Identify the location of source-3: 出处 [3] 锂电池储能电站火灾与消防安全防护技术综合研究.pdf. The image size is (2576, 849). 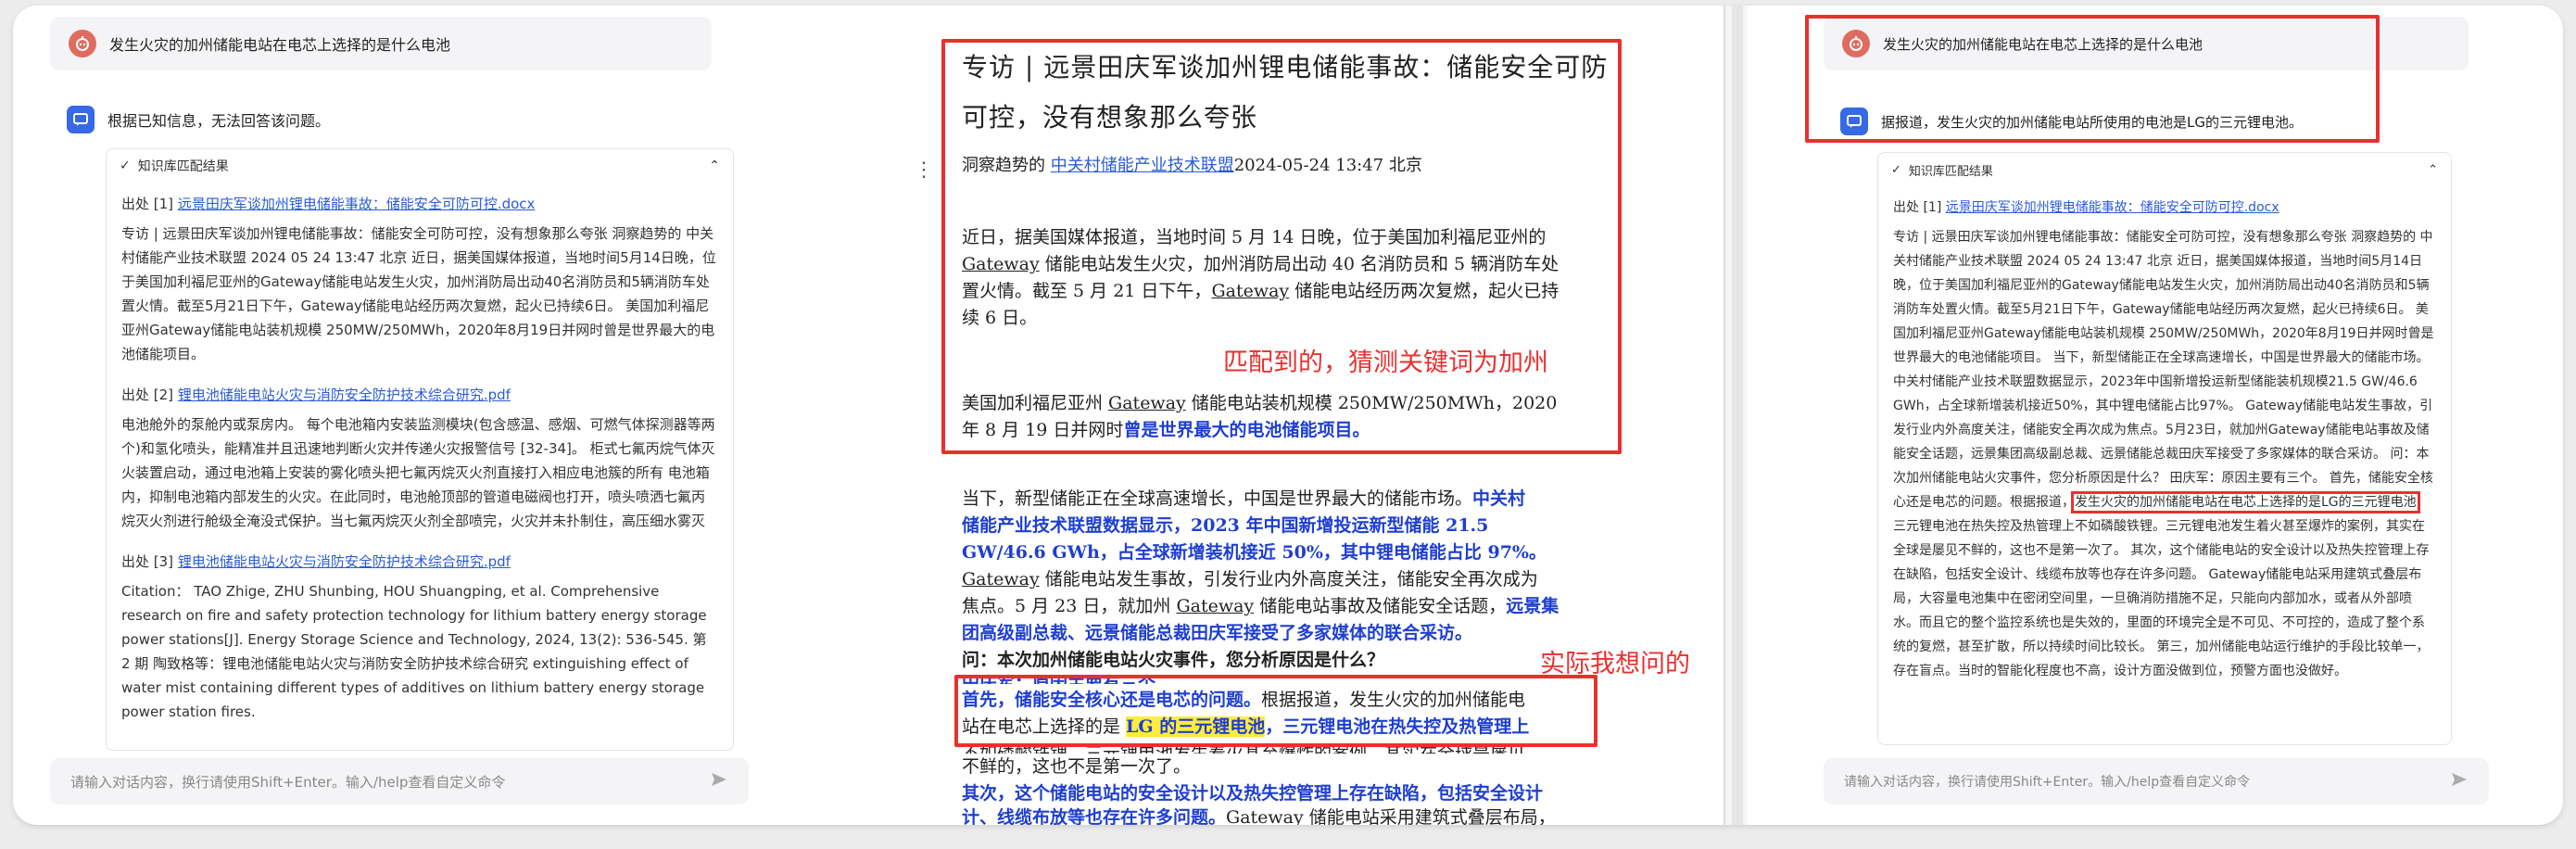
(316, 561).